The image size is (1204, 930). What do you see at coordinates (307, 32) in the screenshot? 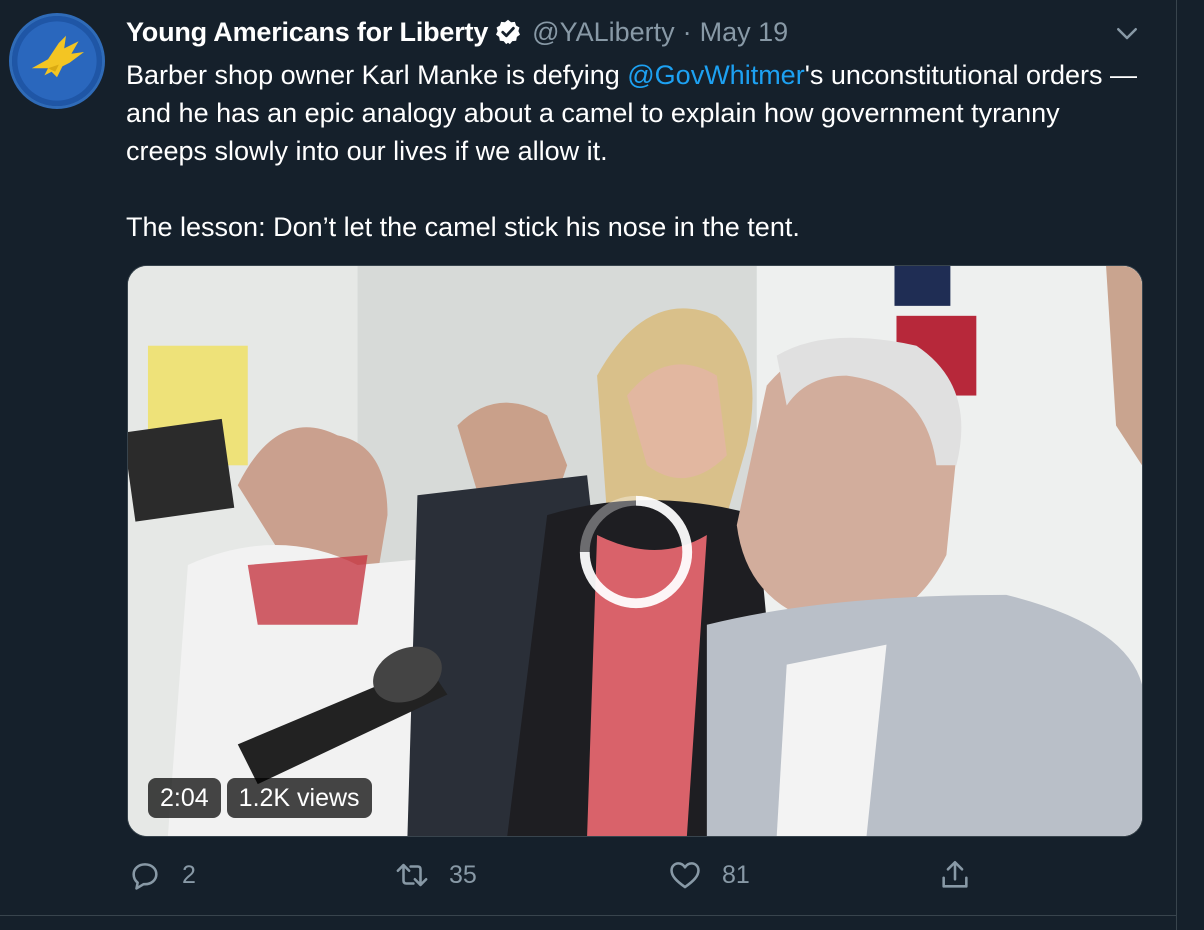
I see `display-name: Young Americans for Liberty` at bounding box center [307, 32].